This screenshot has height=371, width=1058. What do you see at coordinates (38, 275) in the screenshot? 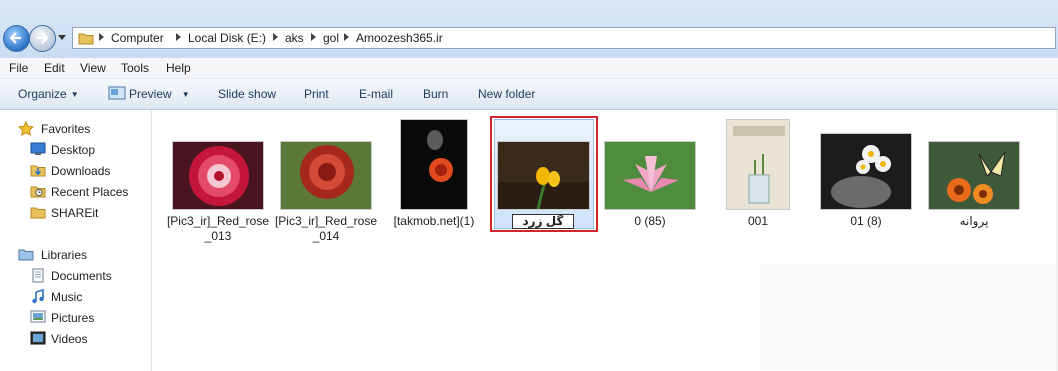
I see `documents-icon` at bounding box center [38, 275].